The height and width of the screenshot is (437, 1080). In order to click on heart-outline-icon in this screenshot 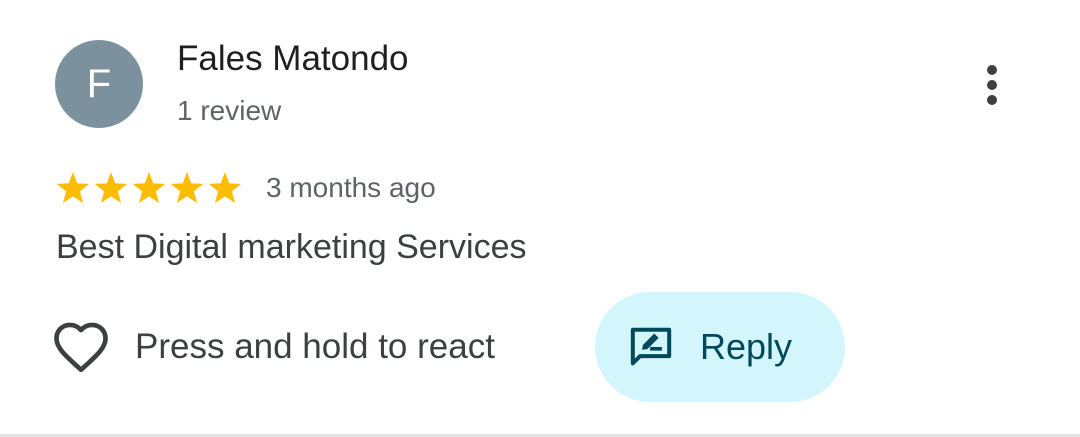, I will do `click(81, 347)`.